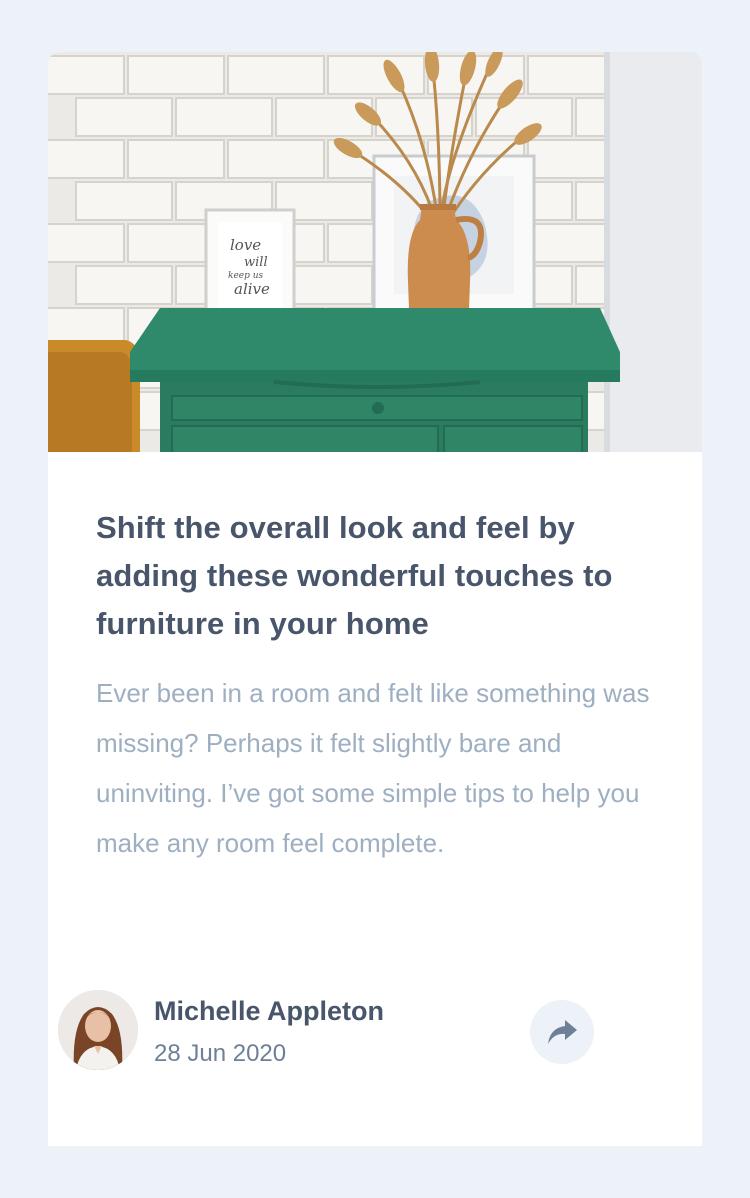  Describe the element at coordinates (256, 262) in the screenshot. I see `svg-text: will` at that location.